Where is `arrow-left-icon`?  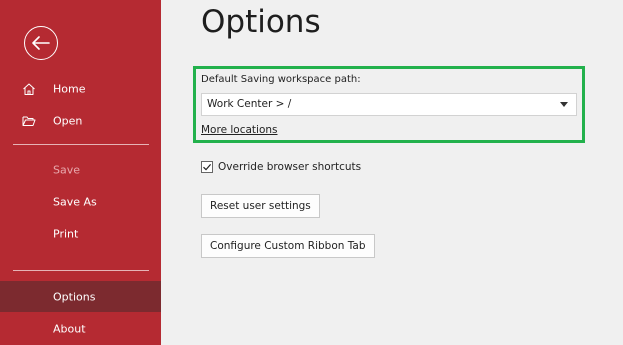 arrow-left-icon is located at coordinates (41, 43).